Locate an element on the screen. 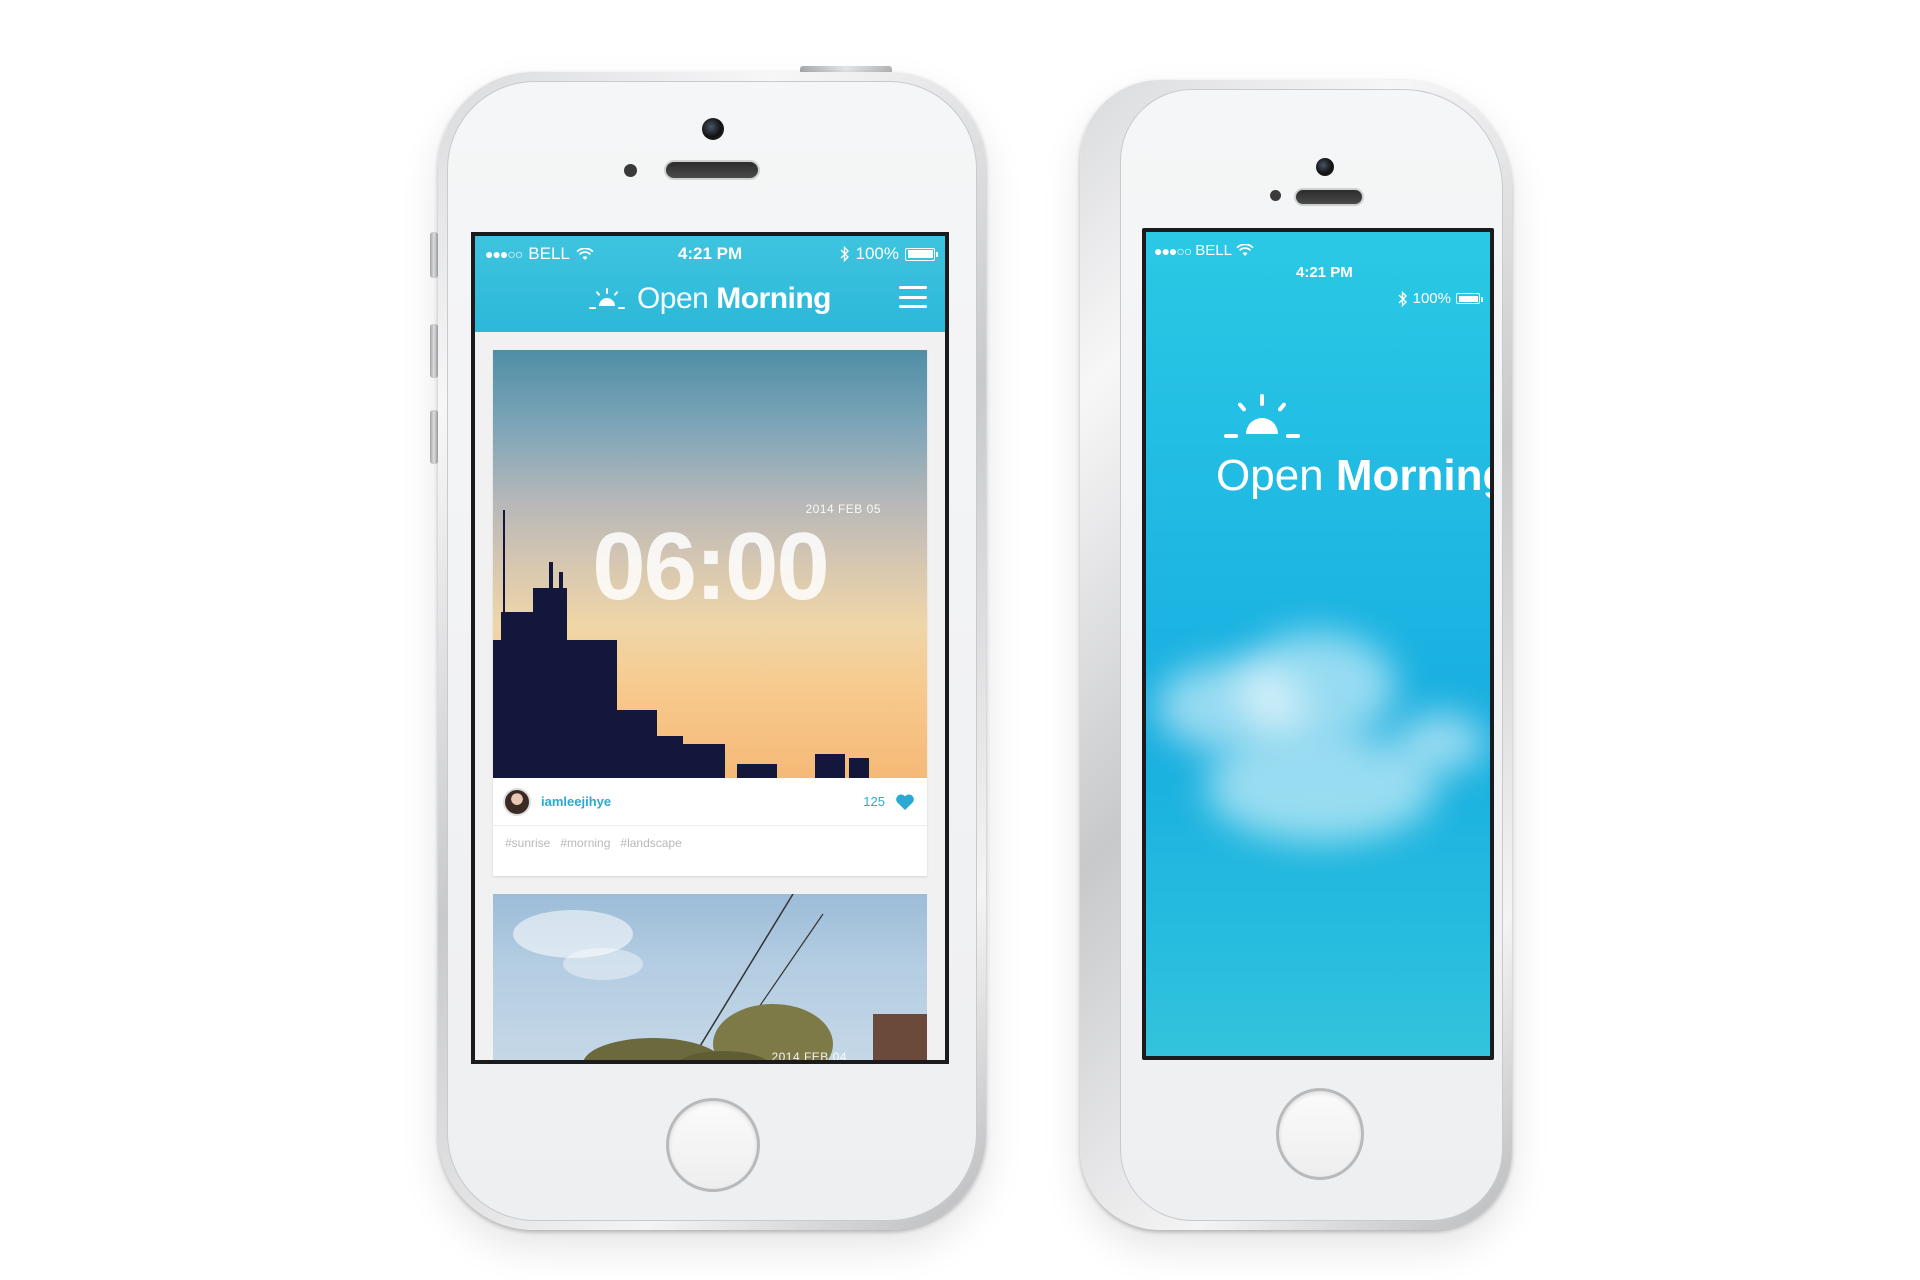 The image size is (1920, 1280). signal-icon: ●●●○○ is located at coordinates (1173, 250).